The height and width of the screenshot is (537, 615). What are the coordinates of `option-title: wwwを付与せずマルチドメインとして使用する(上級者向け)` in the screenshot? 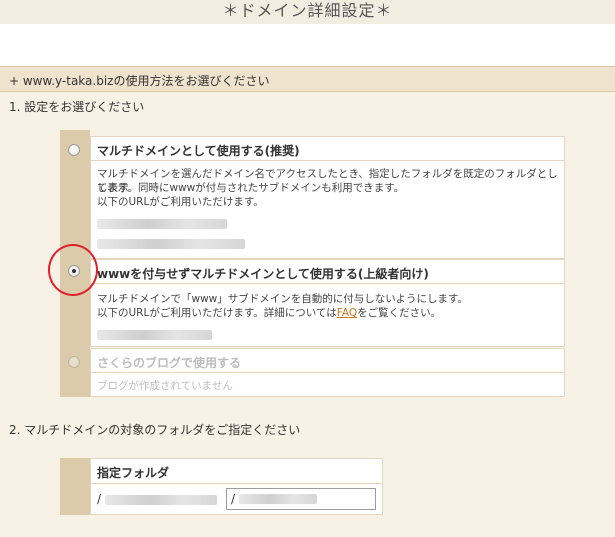 It's located at (263, 274).